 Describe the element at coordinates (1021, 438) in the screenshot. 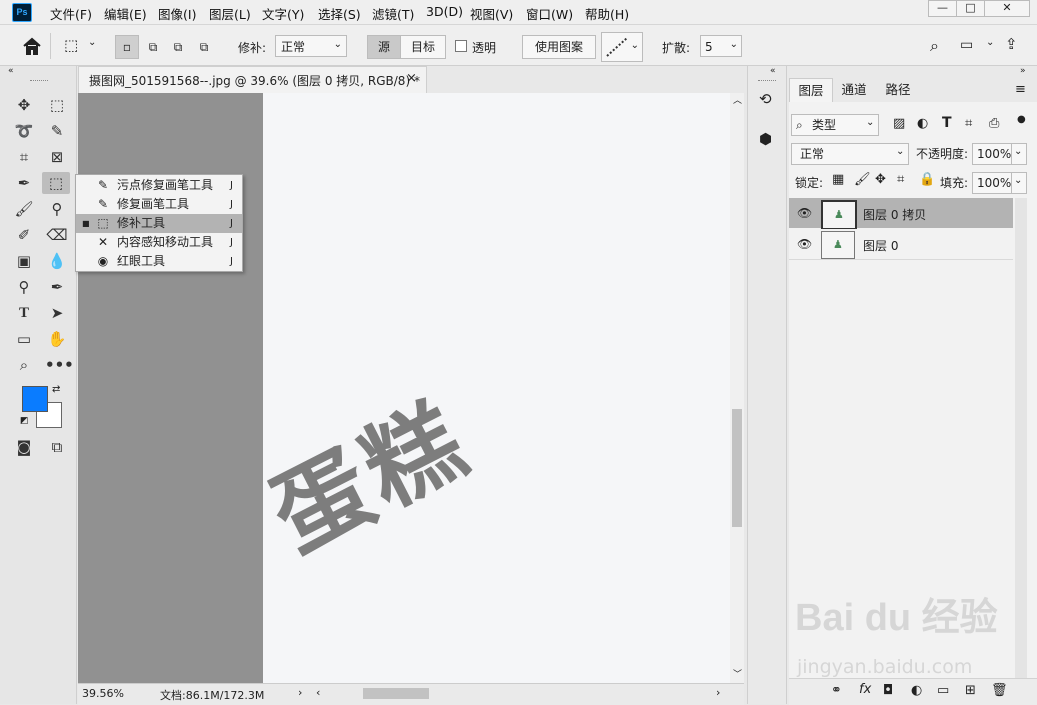

I see `layers-scrollbar` at that location.